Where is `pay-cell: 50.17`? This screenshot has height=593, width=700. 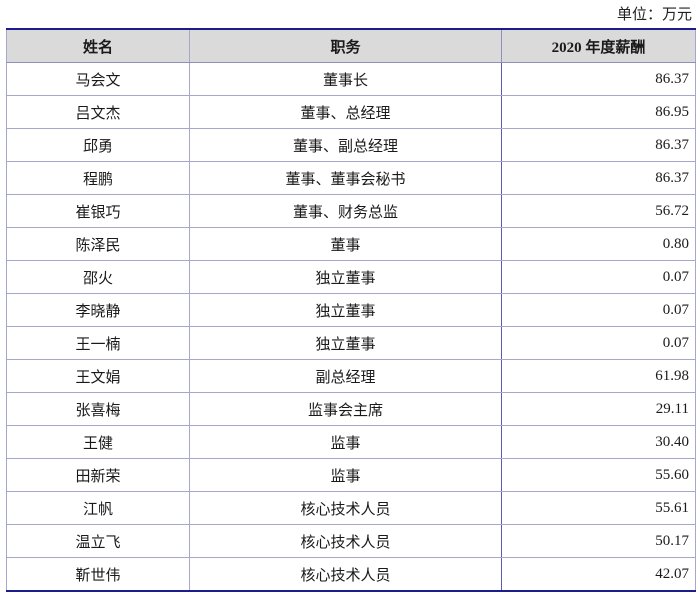
pay-cell: 50.17 is located at coordinates (598, 541).